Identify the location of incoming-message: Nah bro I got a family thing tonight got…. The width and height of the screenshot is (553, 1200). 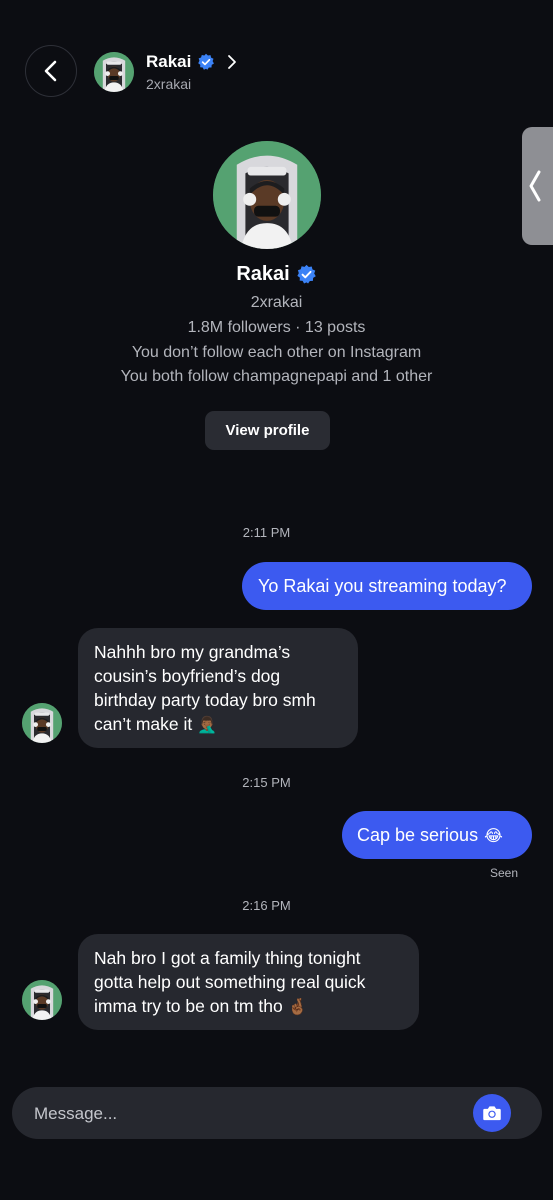
(248, 982).